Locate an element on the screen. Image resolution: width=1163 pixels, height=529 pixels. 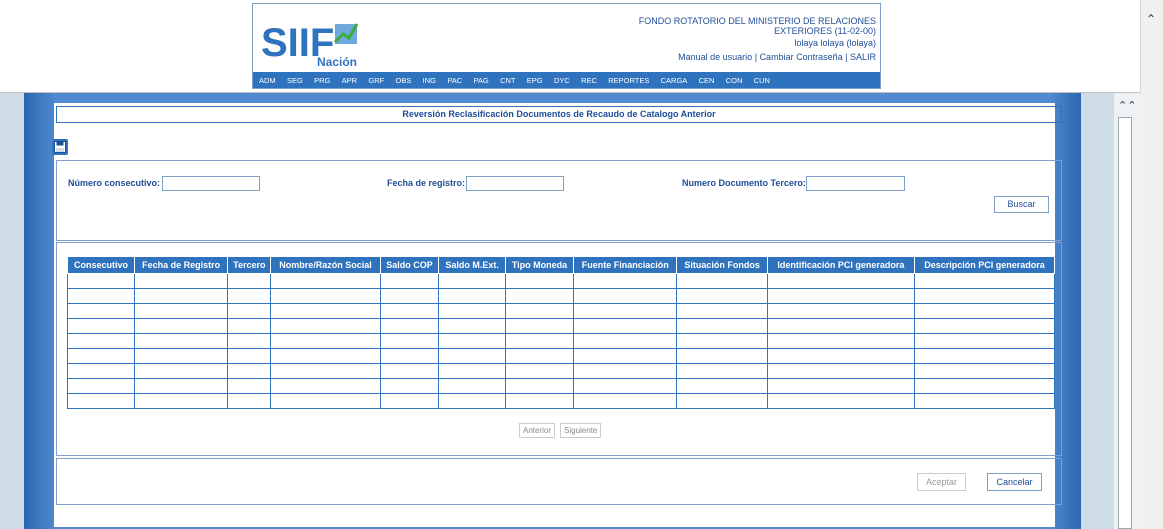
menu-item-ing: ING is located at coordinates (429, 80).